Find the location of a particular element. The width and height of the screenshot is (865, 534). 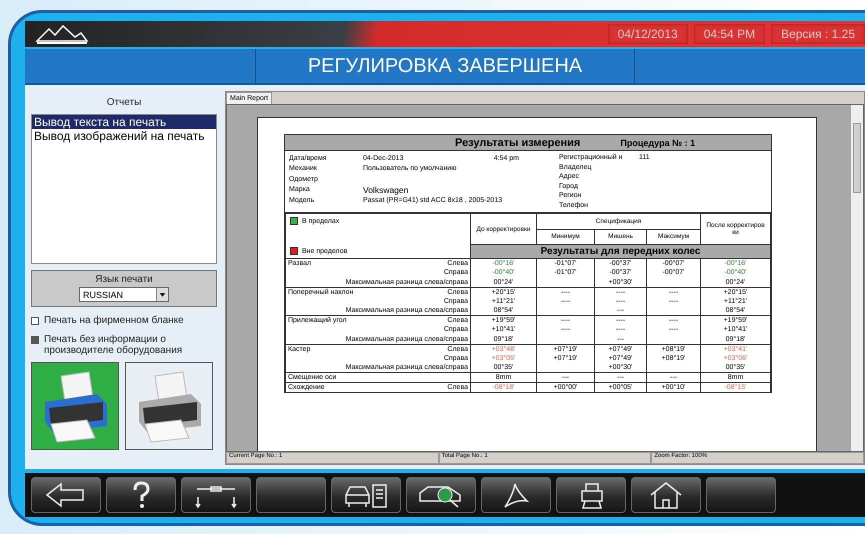

language-label: Язык печати is located at coordinates (124, 279).